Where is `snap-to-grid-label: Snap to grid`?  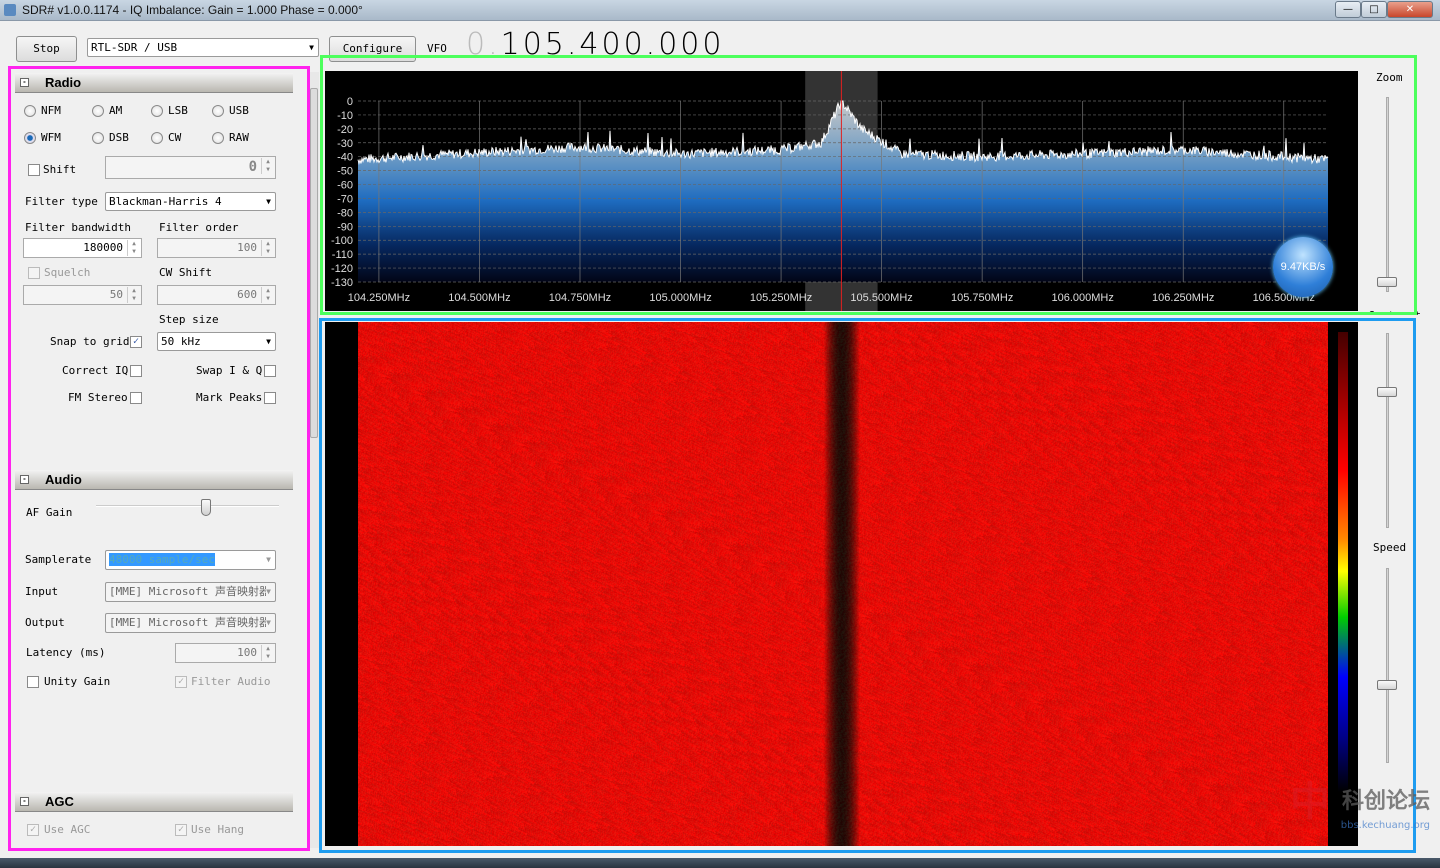
snap-to-grid-label: Snap to grid is located at coordinates (90, 341).